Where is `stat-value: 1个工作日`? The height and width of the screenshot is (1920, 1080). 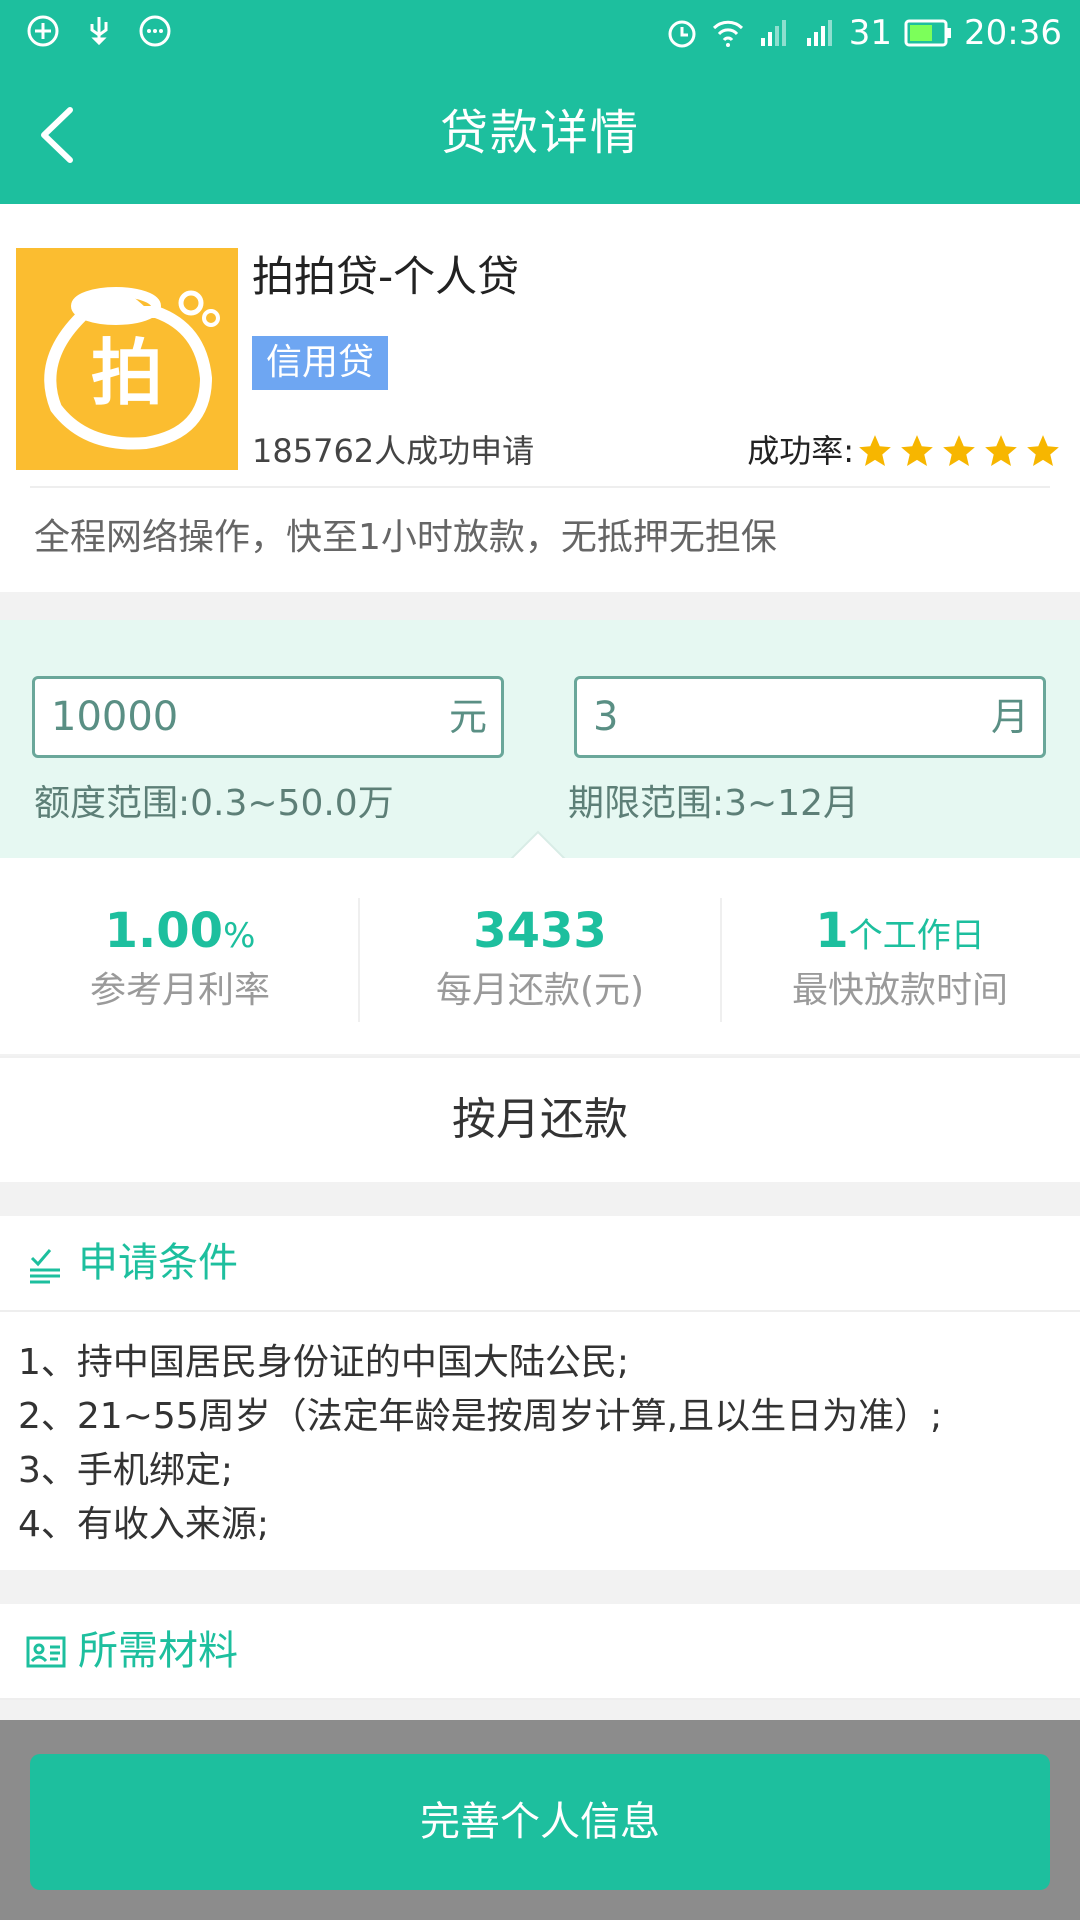 stat-value: 1个工作日 is located at coordinates (900, 933).